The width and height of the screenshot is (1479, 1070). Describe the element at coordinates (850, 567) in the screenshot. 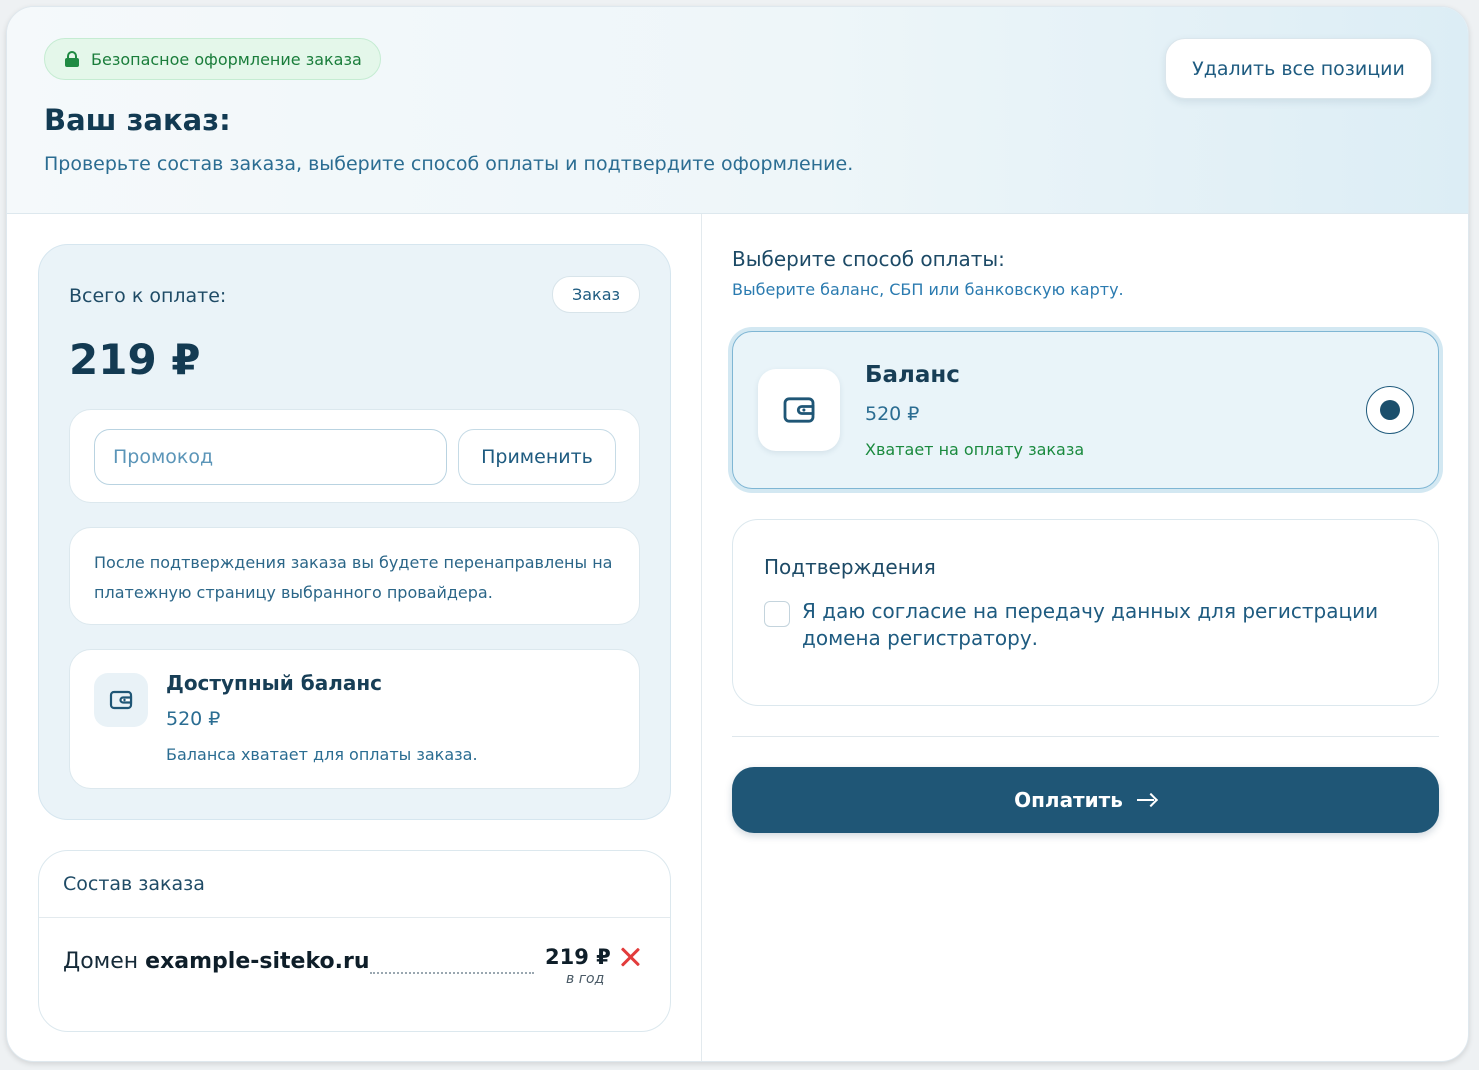

I see `confirmations-title: Подтверждения` at that location.